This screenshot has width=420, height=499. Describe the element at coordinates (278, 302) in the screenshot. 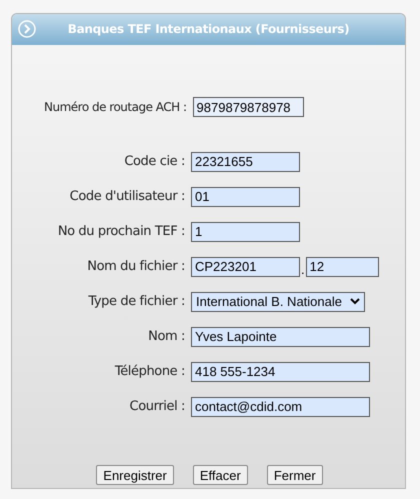

I see `file-type-select: International B. Nationale` at that location.